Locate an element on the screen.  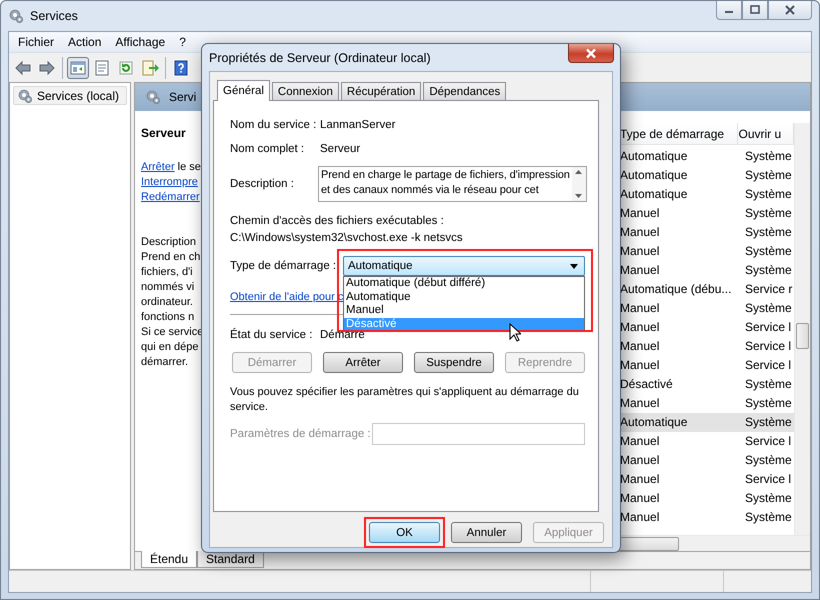
up-arrow-icon is located at coordinates (578, 172).